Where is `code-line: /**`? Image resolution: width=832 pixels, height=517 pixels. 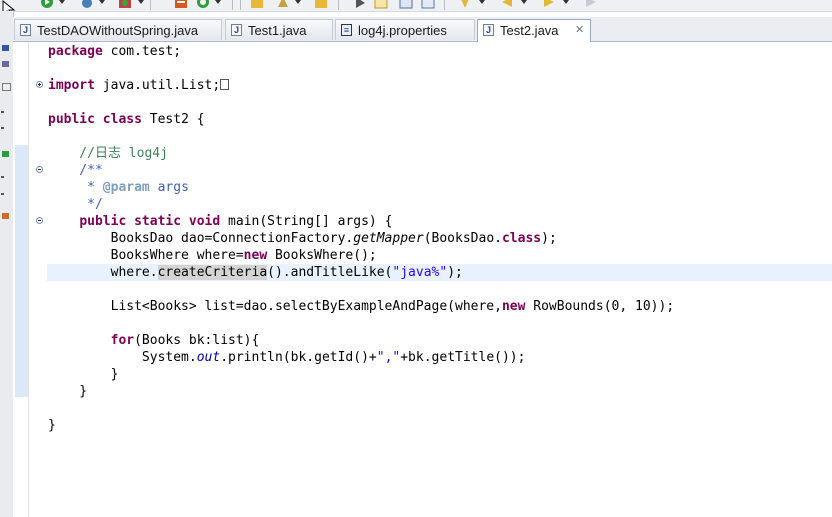 code-line: /** is located at coordinates (75, 170).